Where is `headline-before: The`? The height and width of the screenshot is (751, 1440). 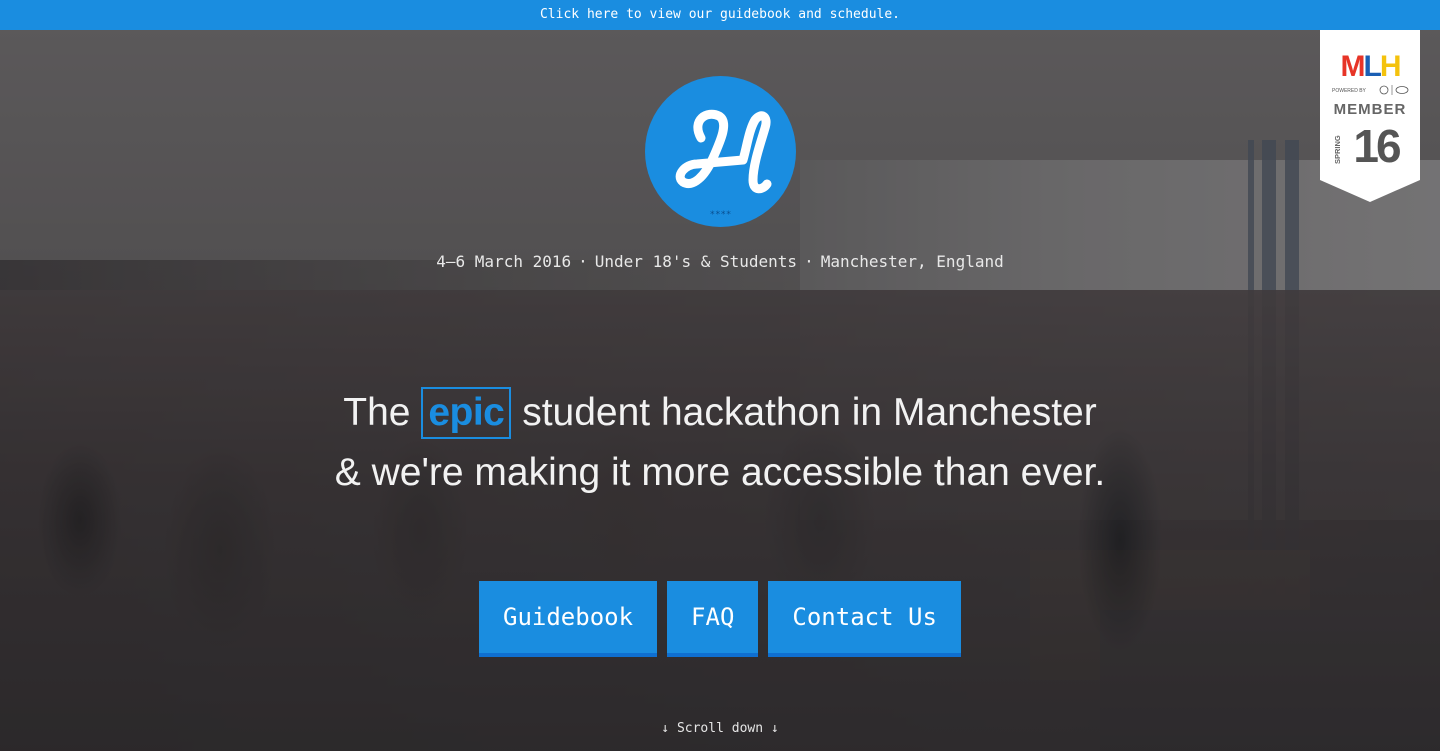 headline-before: The is located at coordinates (382, 412).